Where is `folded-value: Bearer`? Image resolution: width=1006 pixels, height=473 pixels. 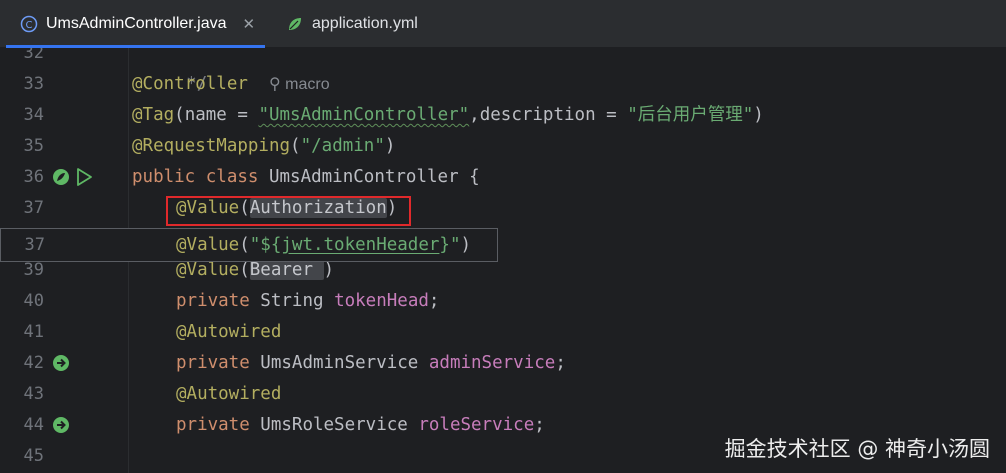 folded-value: Bearer is located at coordinates (286, 270).